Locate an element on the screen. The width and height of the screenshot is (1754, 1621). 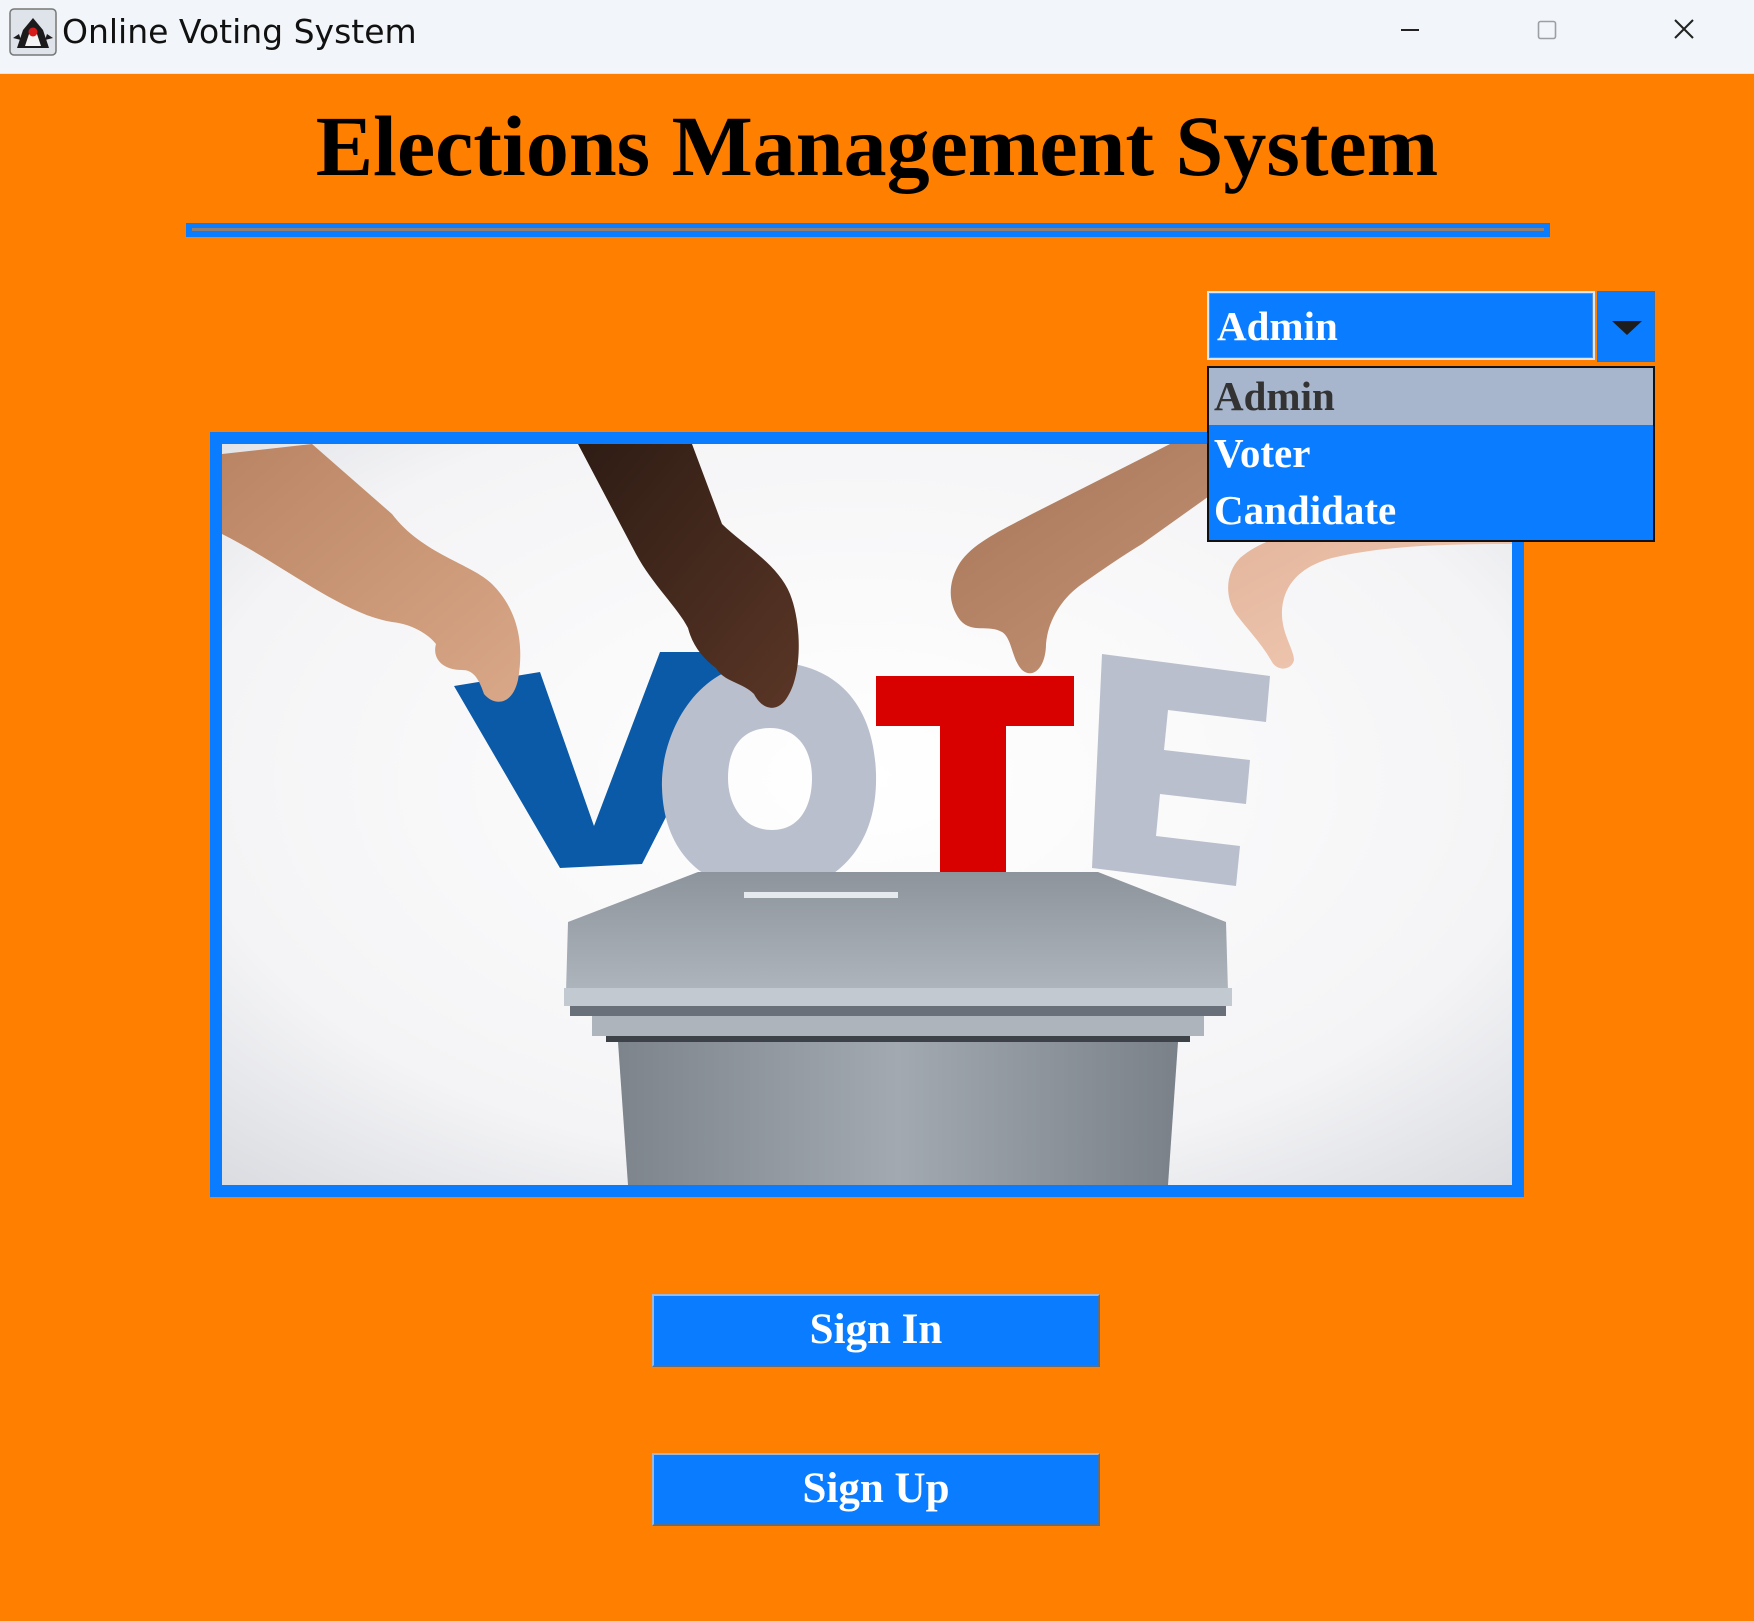
sign-in-button: Sign In is located at coordinates (876, 1330).